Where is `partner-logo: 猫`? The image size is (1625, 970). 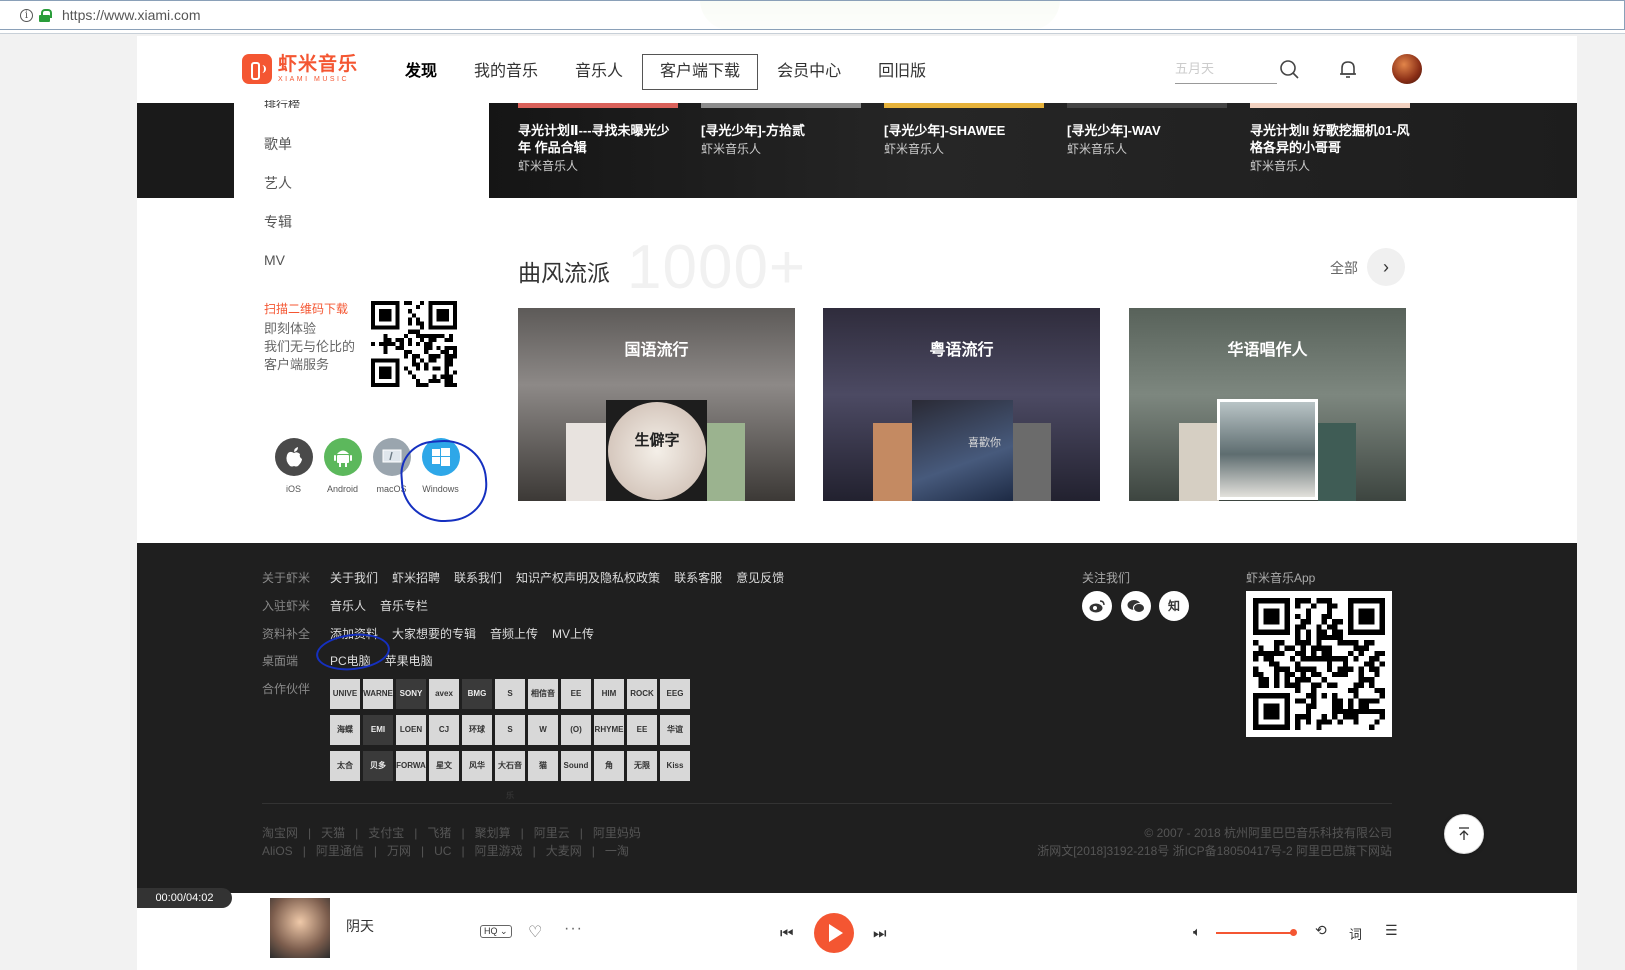 partner-logo: 猫 is located at coordinates (543, 766).